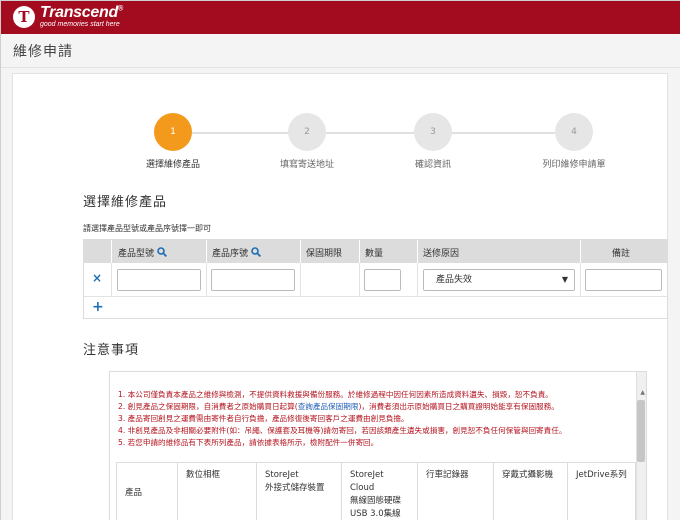 Image resolution: width=680 pixels, height=520 pixels. I want to click on col-reason-header: 送修原因, so click(441, 254).